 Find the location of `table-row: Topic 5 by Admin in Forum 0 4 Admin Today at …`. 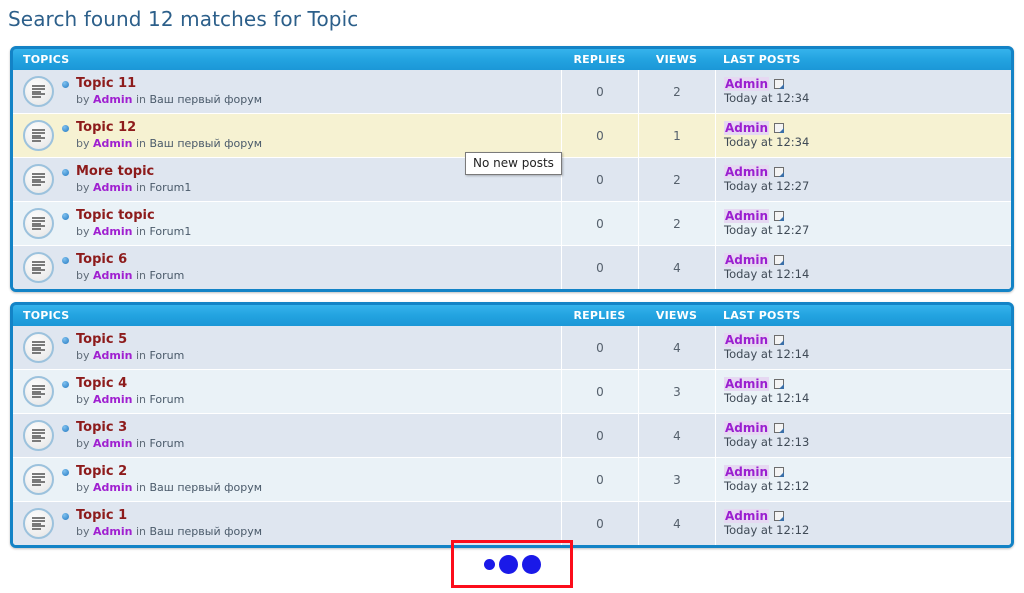

table-row: Topic 5 by Admin in Forum 0 4 Admin Today at … is located at coordinates (512, 348).